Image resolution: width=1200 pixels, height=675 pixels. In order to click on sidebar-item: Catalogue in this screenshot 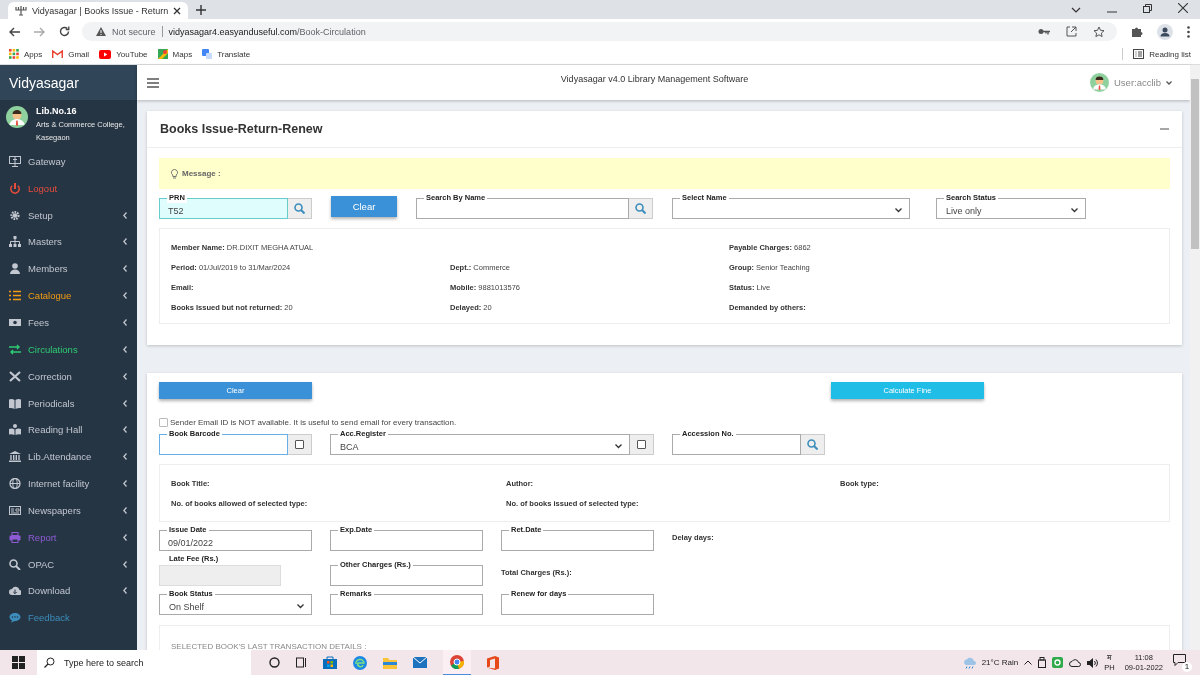, I will do `click(68, 296)`.